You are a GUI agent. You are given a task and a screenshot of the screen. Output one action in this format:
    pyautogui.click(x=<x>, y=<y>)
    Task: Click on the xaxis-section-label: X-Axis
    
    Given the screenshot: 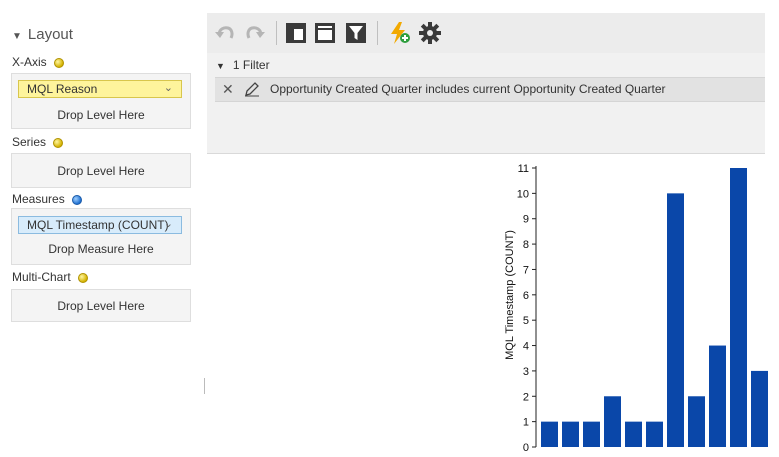 What is the action you would take?
    pyautogui.click(x=38, y=62)
    